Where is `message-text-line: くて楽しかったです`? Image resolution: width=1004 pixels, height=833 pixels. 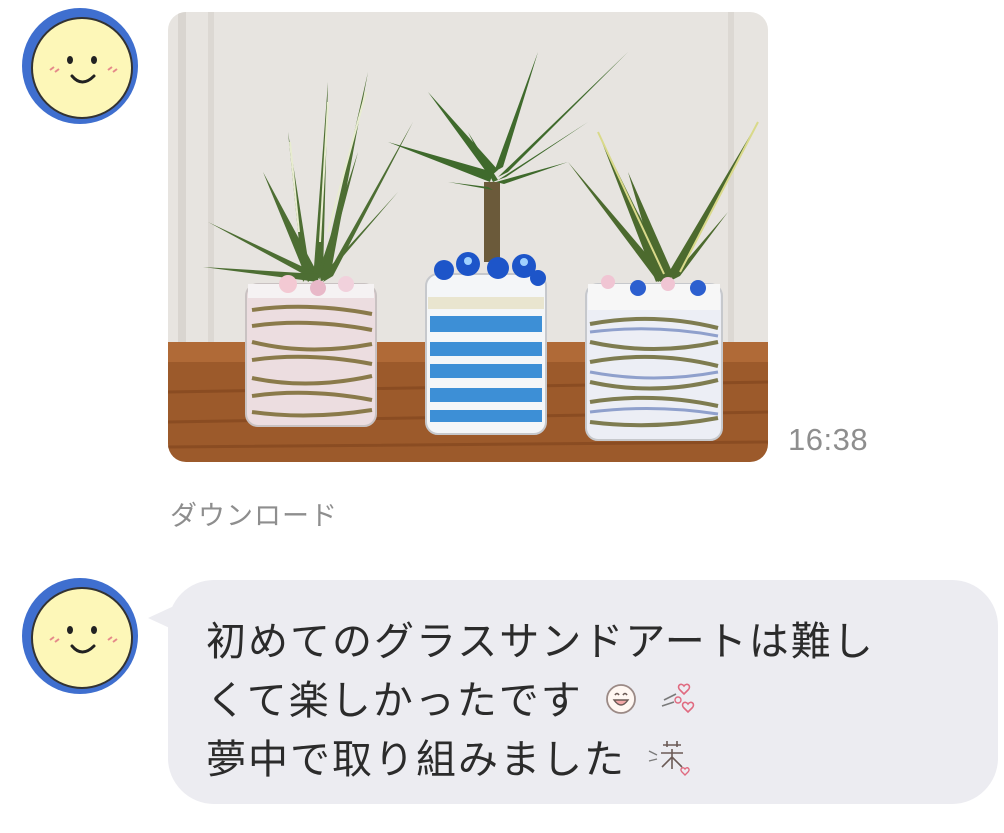 message-text-line: くて楽しかったです is located at coordinates (454, 698).